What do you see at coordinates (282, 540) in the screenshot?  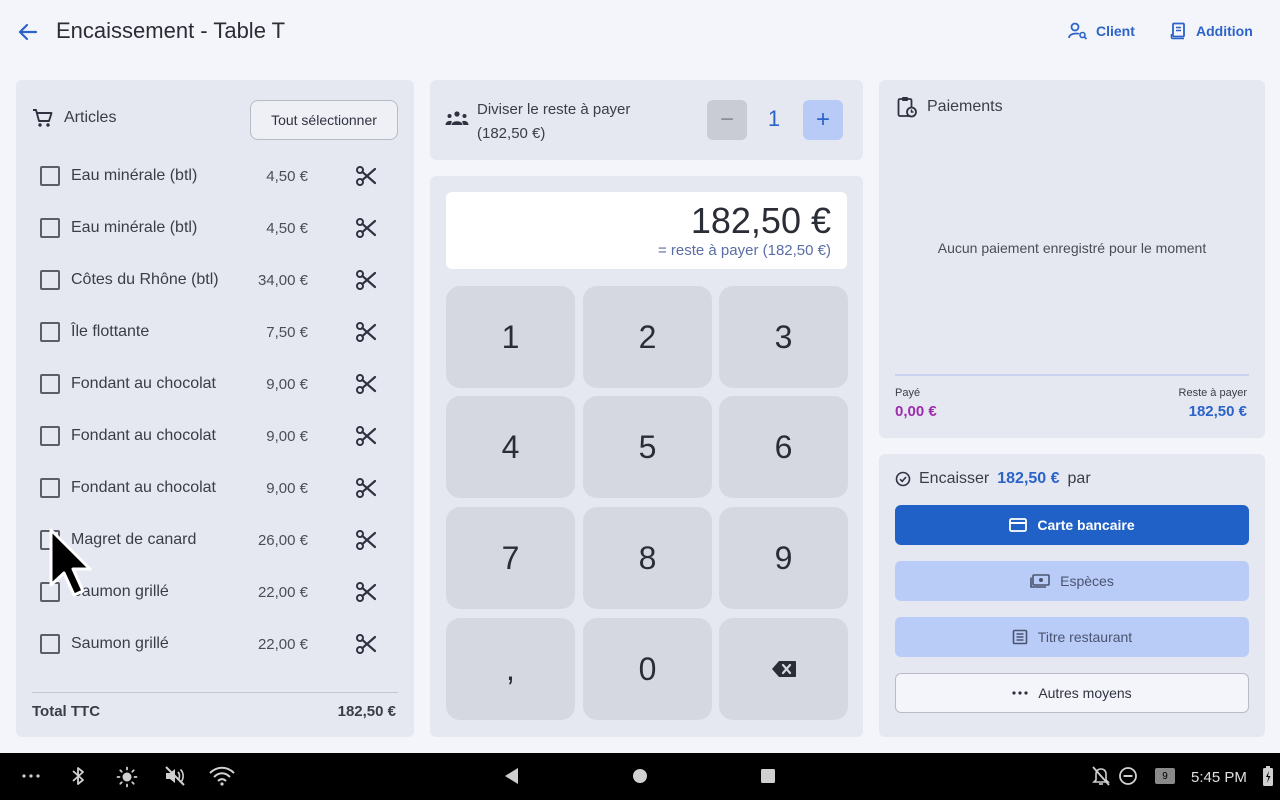 I see `item-price: 26,00 €` at bounding box center [282, 540].